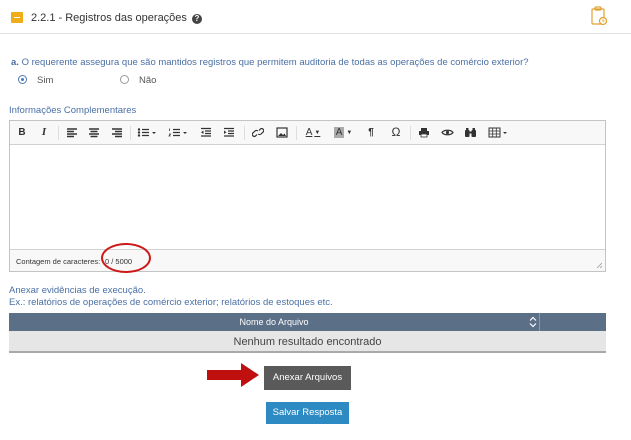  Describe the element at coordinates (424, 132) in the screenshot. I see `print-icon` at that location.